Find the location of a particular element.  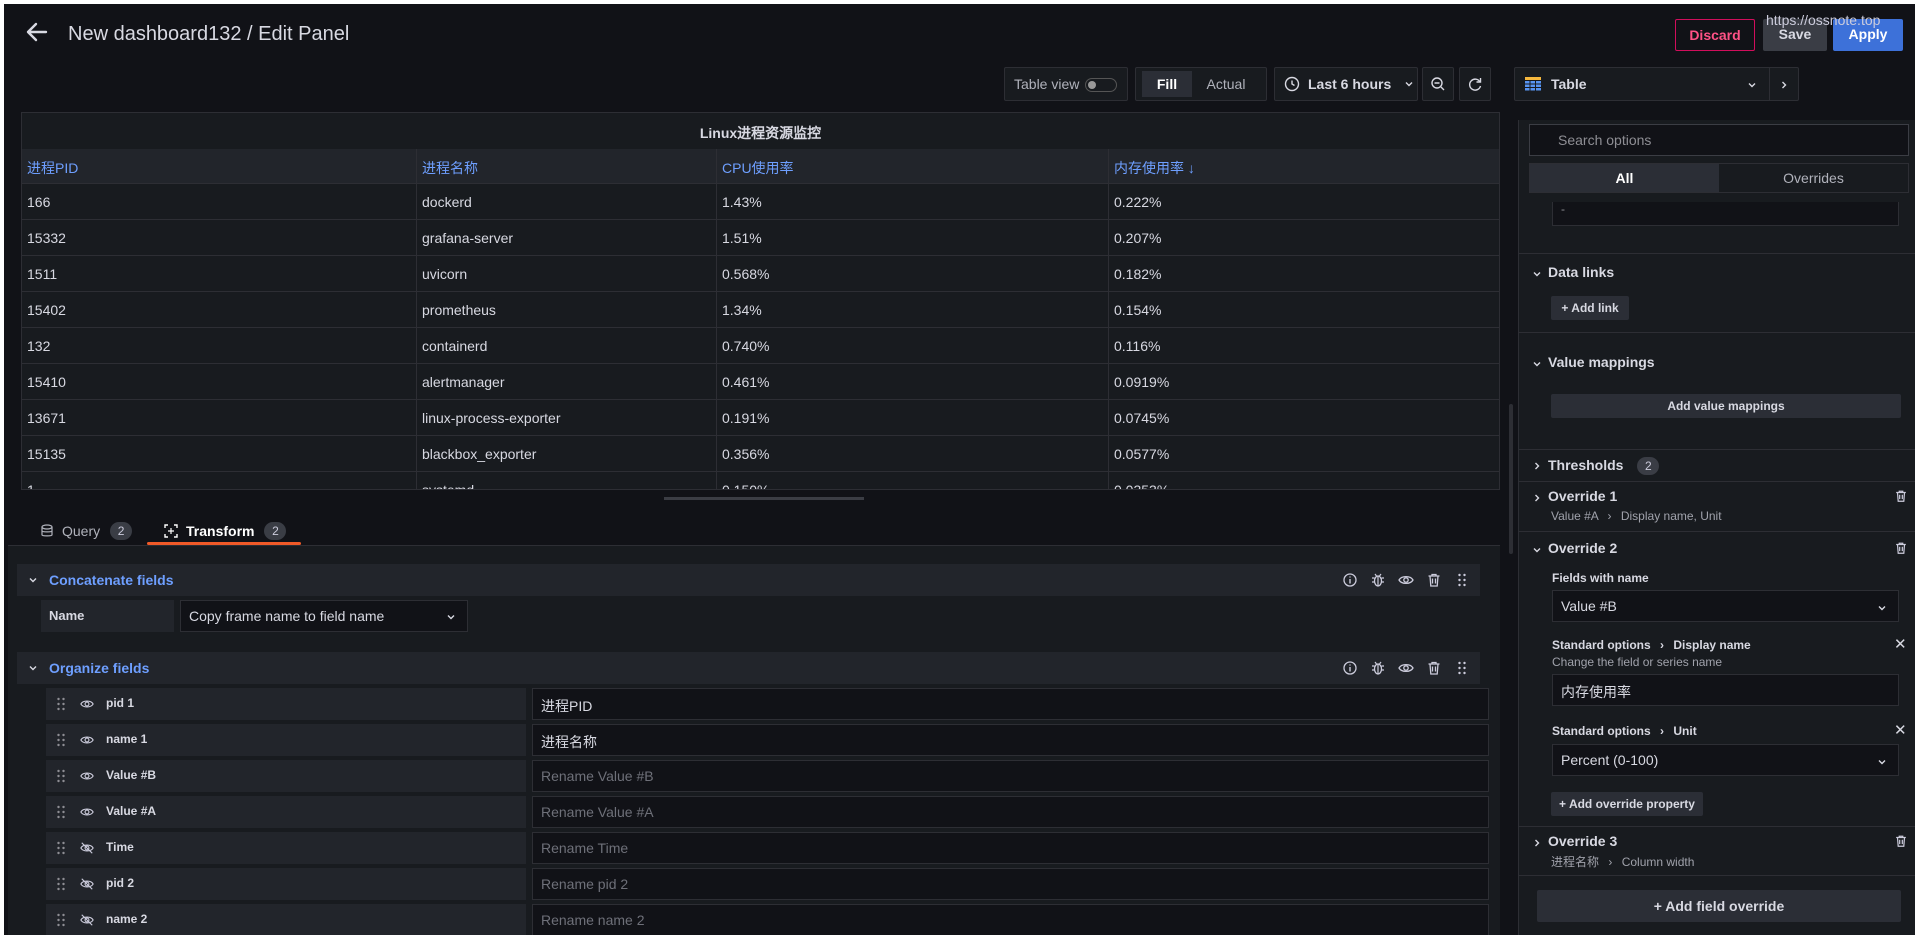

refresh-button is located at coordinates (1475, 84).